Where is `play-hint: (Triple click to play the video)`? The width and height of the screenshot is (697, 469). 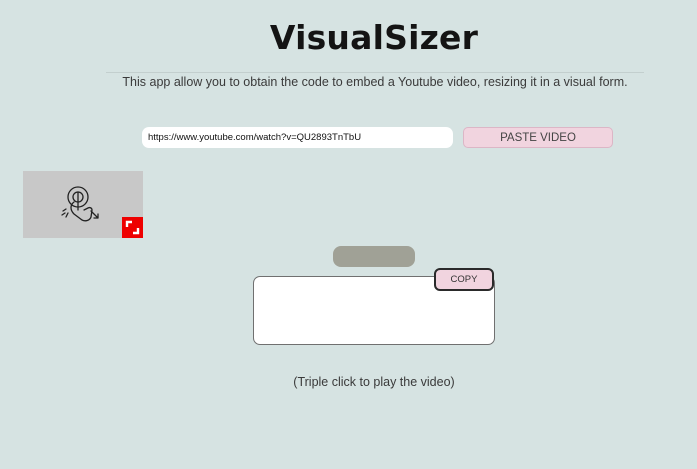
play-hint: (Triple click to play the video) is located at coordinates (374, 382).